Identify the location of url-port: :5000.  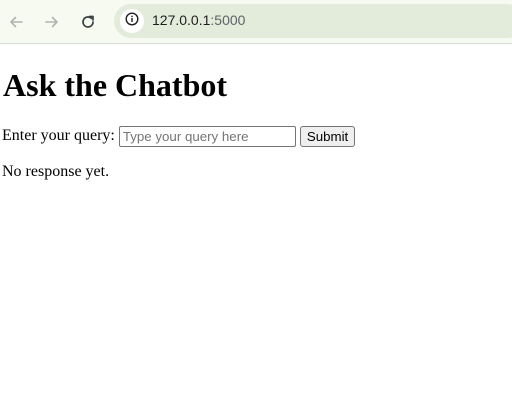
(228, 20).